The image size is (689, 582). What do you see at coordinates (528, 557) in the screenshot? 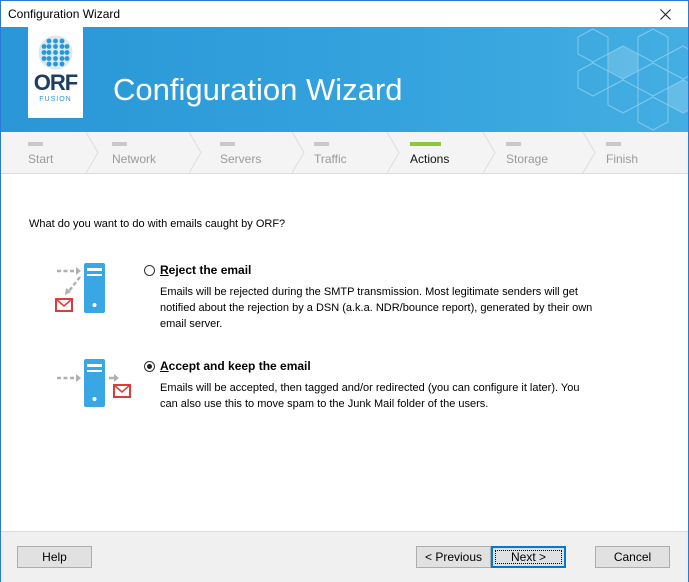
I see `next-button: Next >` at bounding box center [528, 557].